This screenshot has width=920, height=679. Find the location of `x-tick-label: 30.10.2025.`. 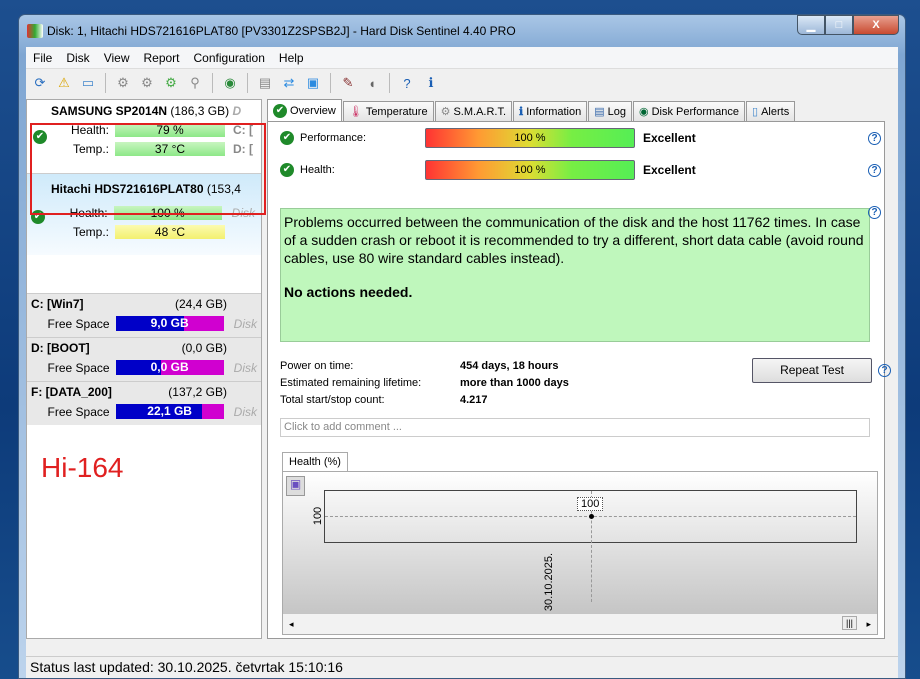

x-tick-label: 30.10.2025. is located at coordinates (549, 582).